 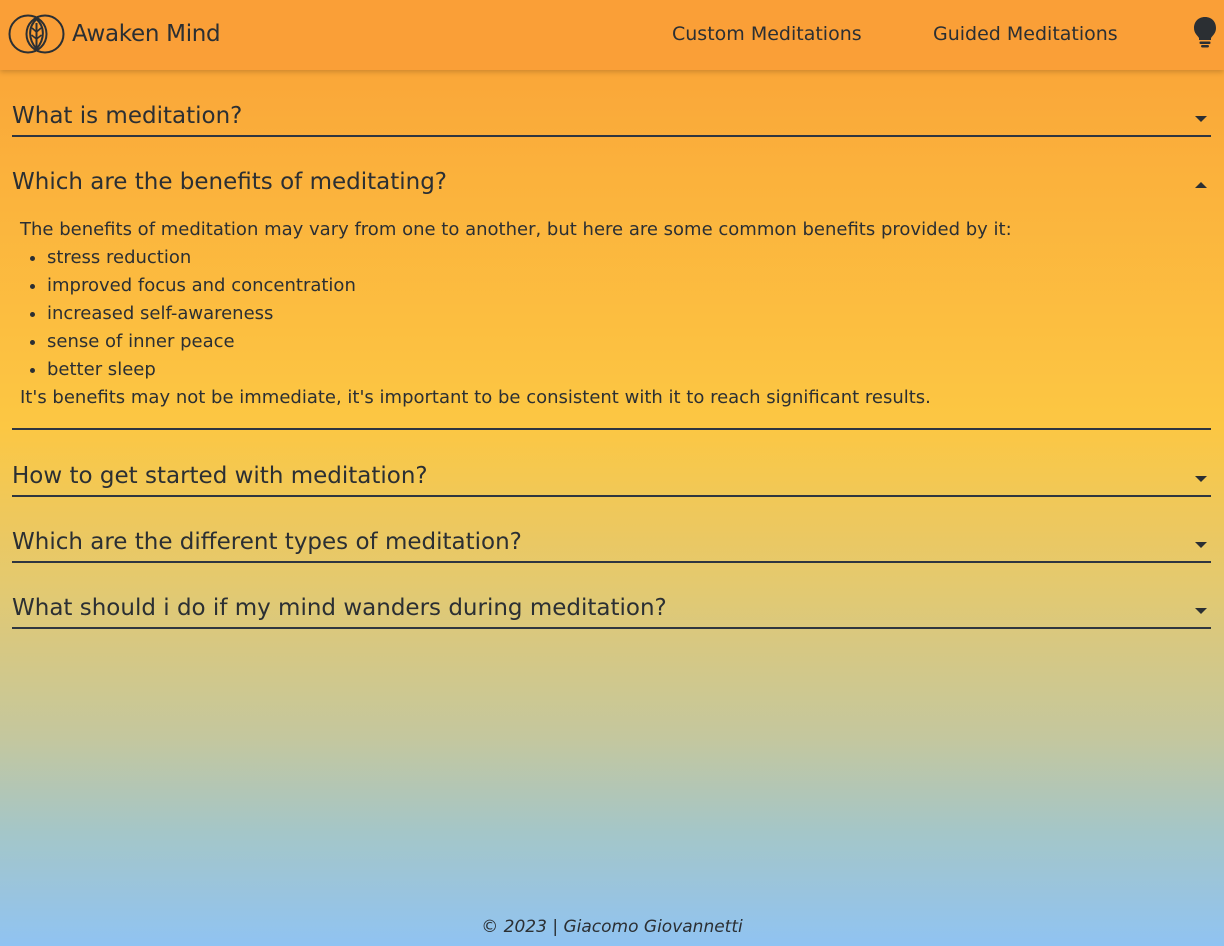 What do you see at coordinates (36, 34) in the screenshot?
I see `leaf-logo-icon` at bounding box center [36, 34].